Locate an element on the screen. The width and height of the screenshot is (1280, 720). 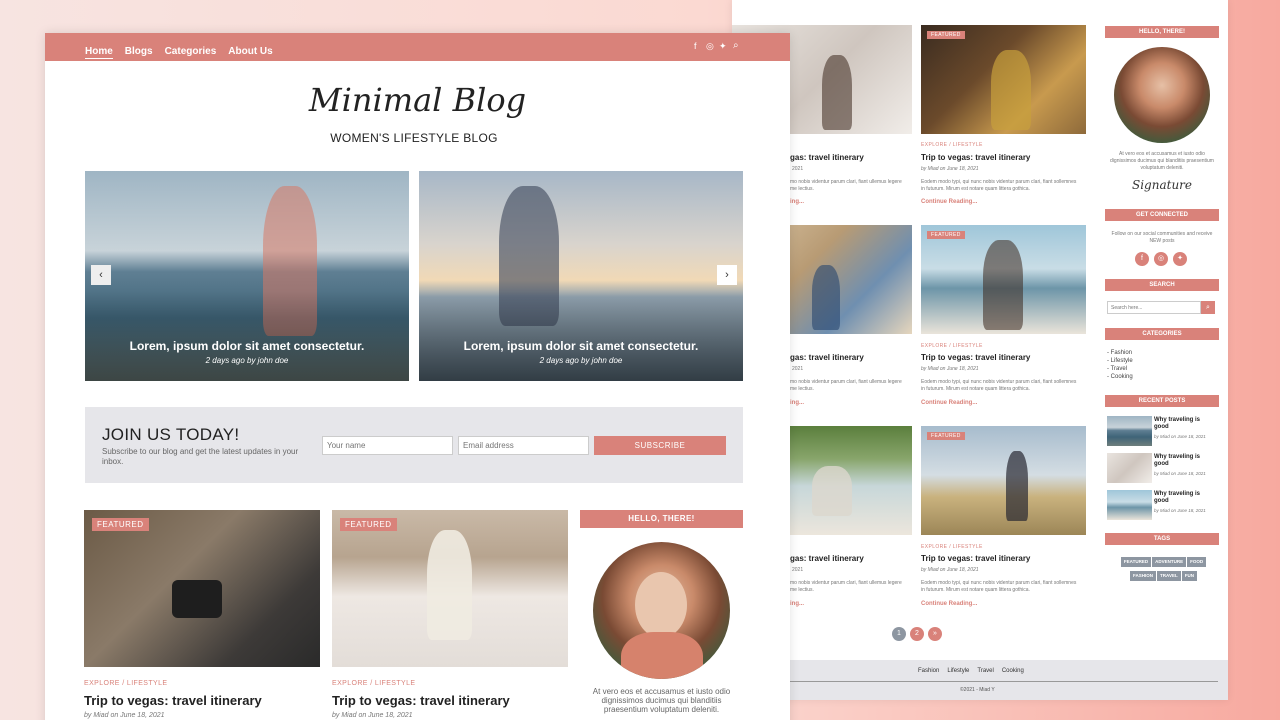
slider-next-button: › is located at coordinates (727, 275).